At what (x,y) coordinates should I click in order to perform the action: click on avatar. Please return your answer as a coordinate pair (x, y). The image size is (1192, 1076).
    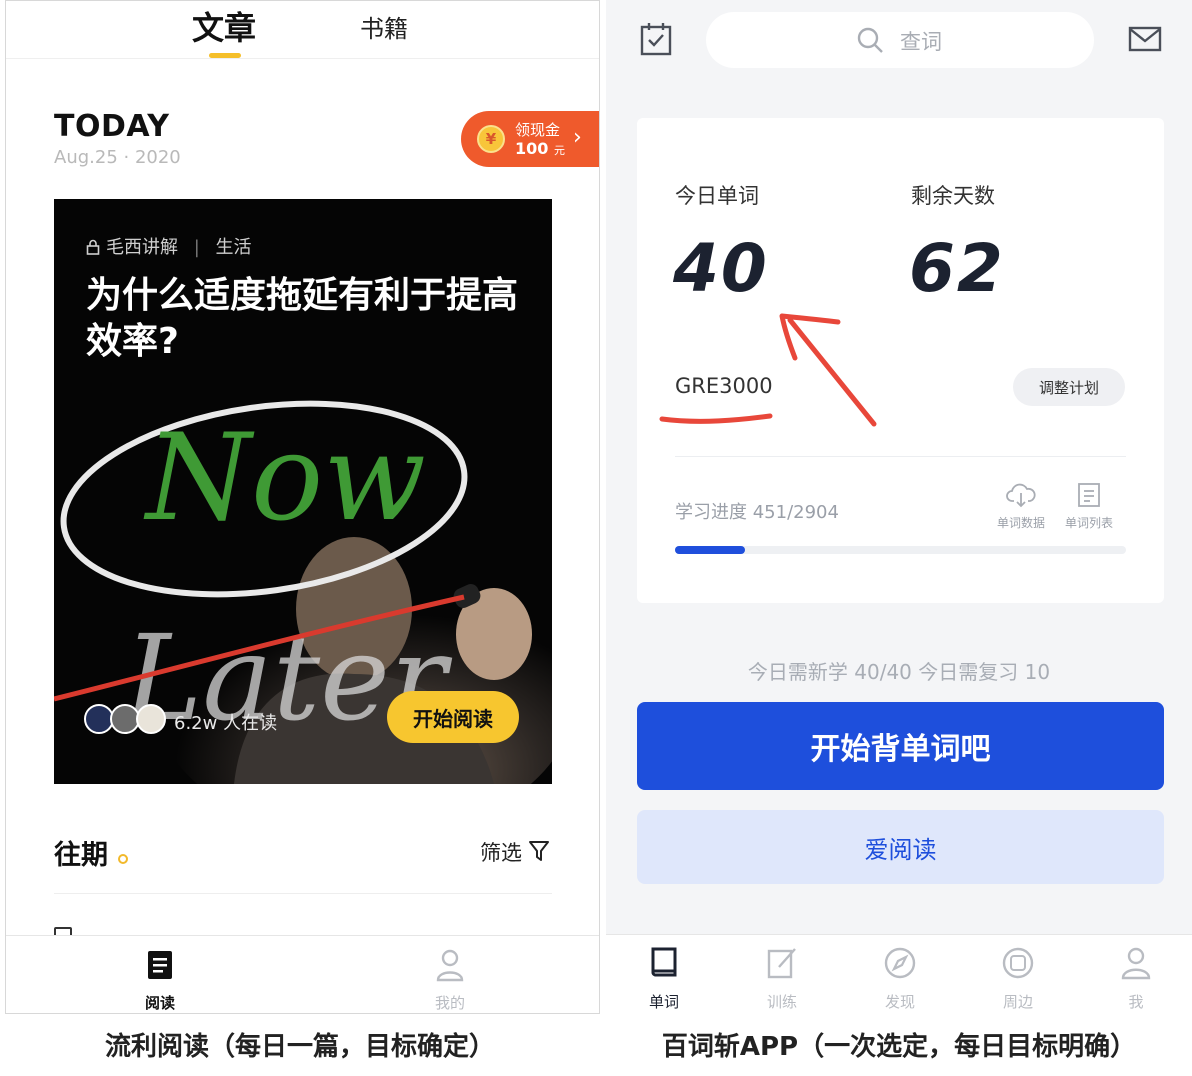
    Looking at the image, I should click on (151, 719).